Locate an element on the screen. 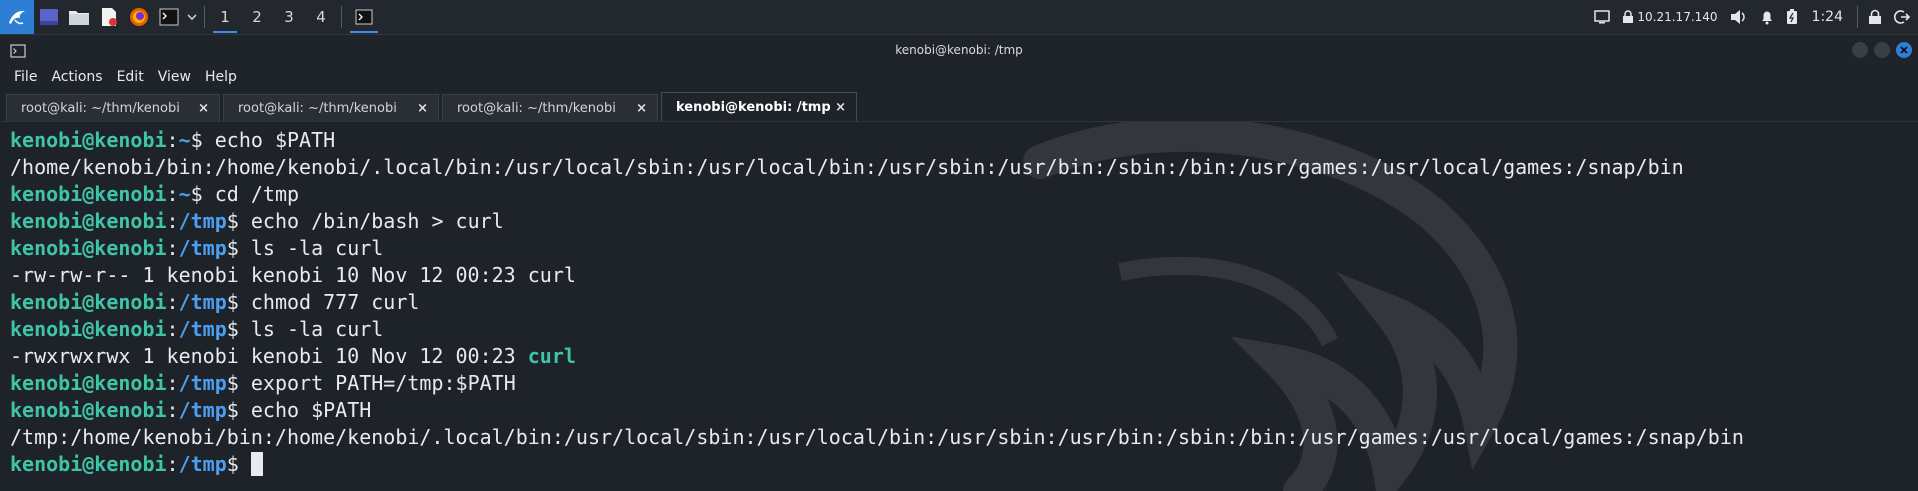 The image size is (1918, 491). workspace-2: 2 is located at coordinates (257, 17).